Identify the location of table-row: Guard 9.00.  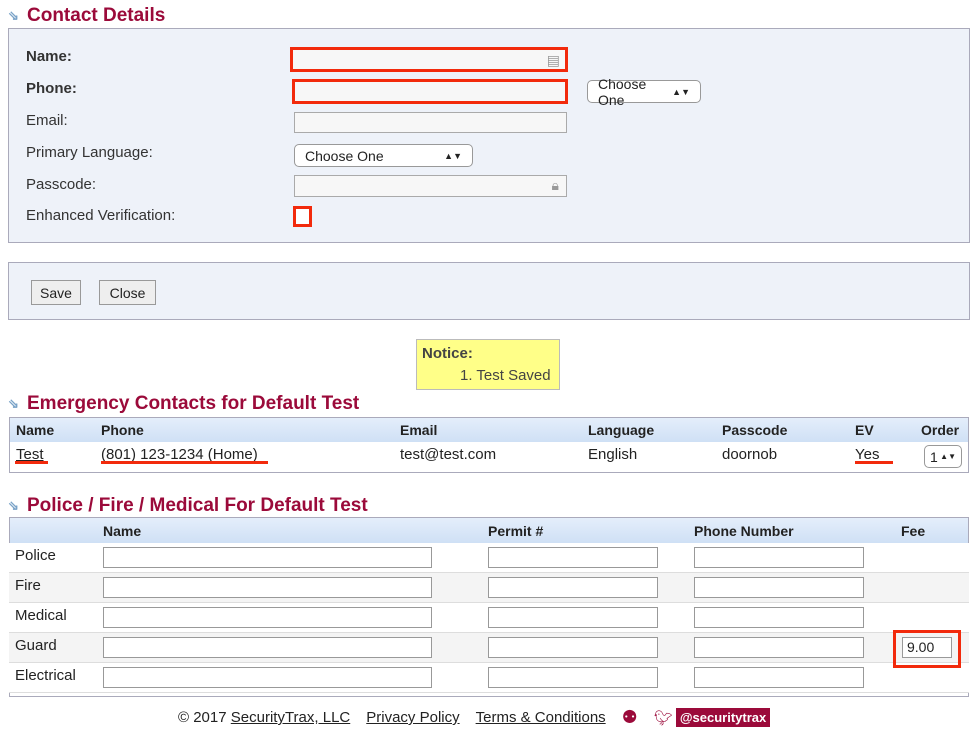
(489, 648).